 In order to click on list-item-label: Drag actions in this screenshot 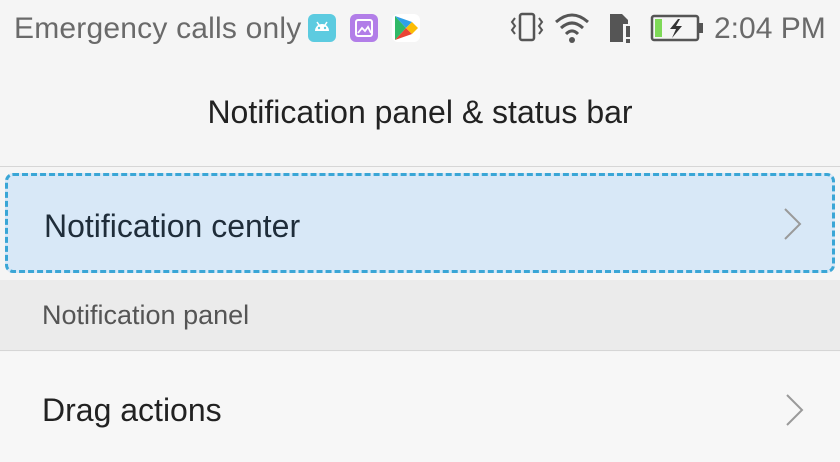, I will do `click(132, 410)`.